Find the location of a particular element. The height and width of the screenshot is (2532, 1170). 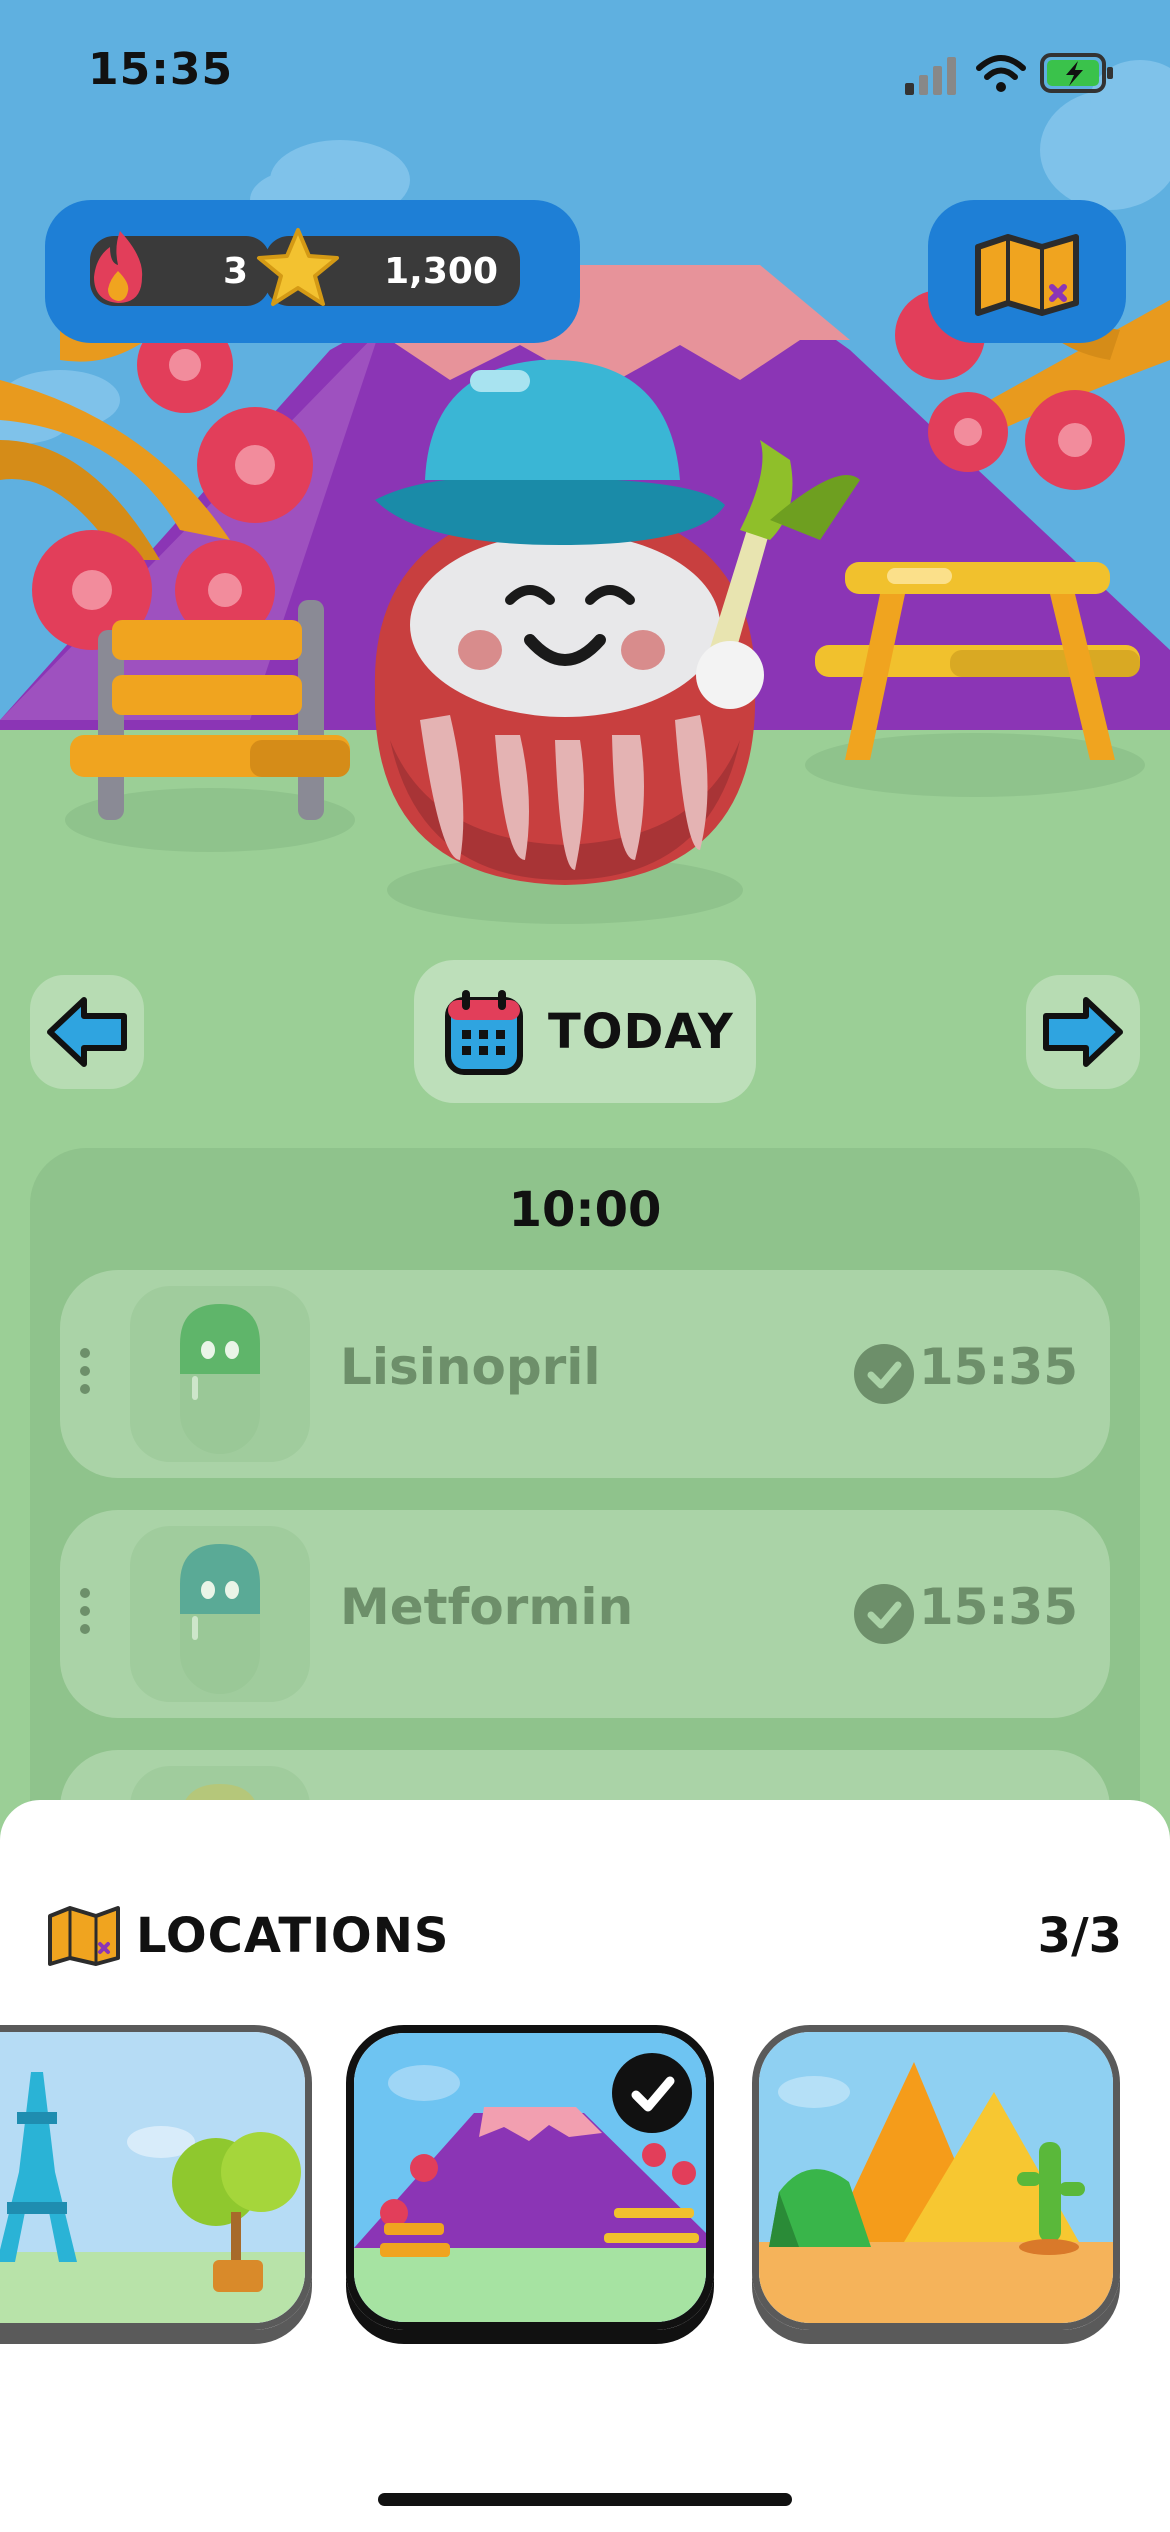

location-card-paris is located at coordinates (156, 2177).